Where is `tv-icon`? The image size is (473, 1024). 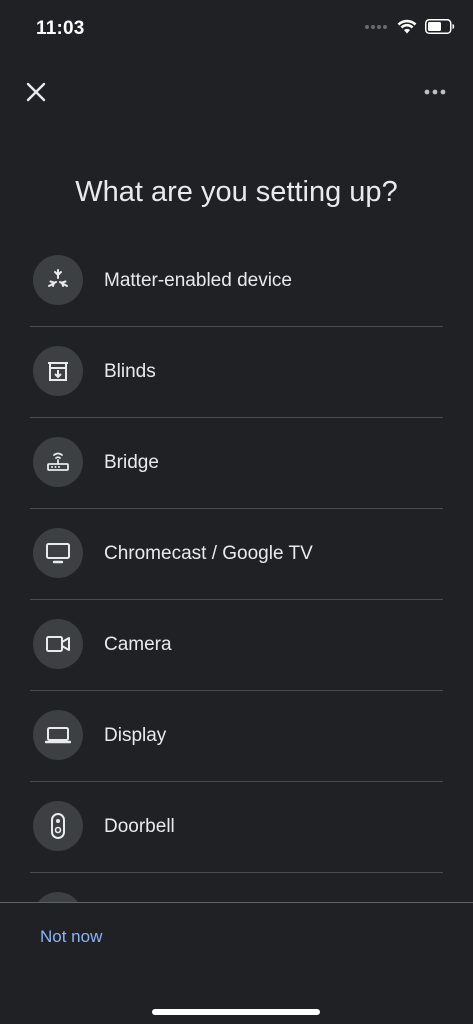 tv-icon is located at coordinates (58, 553).